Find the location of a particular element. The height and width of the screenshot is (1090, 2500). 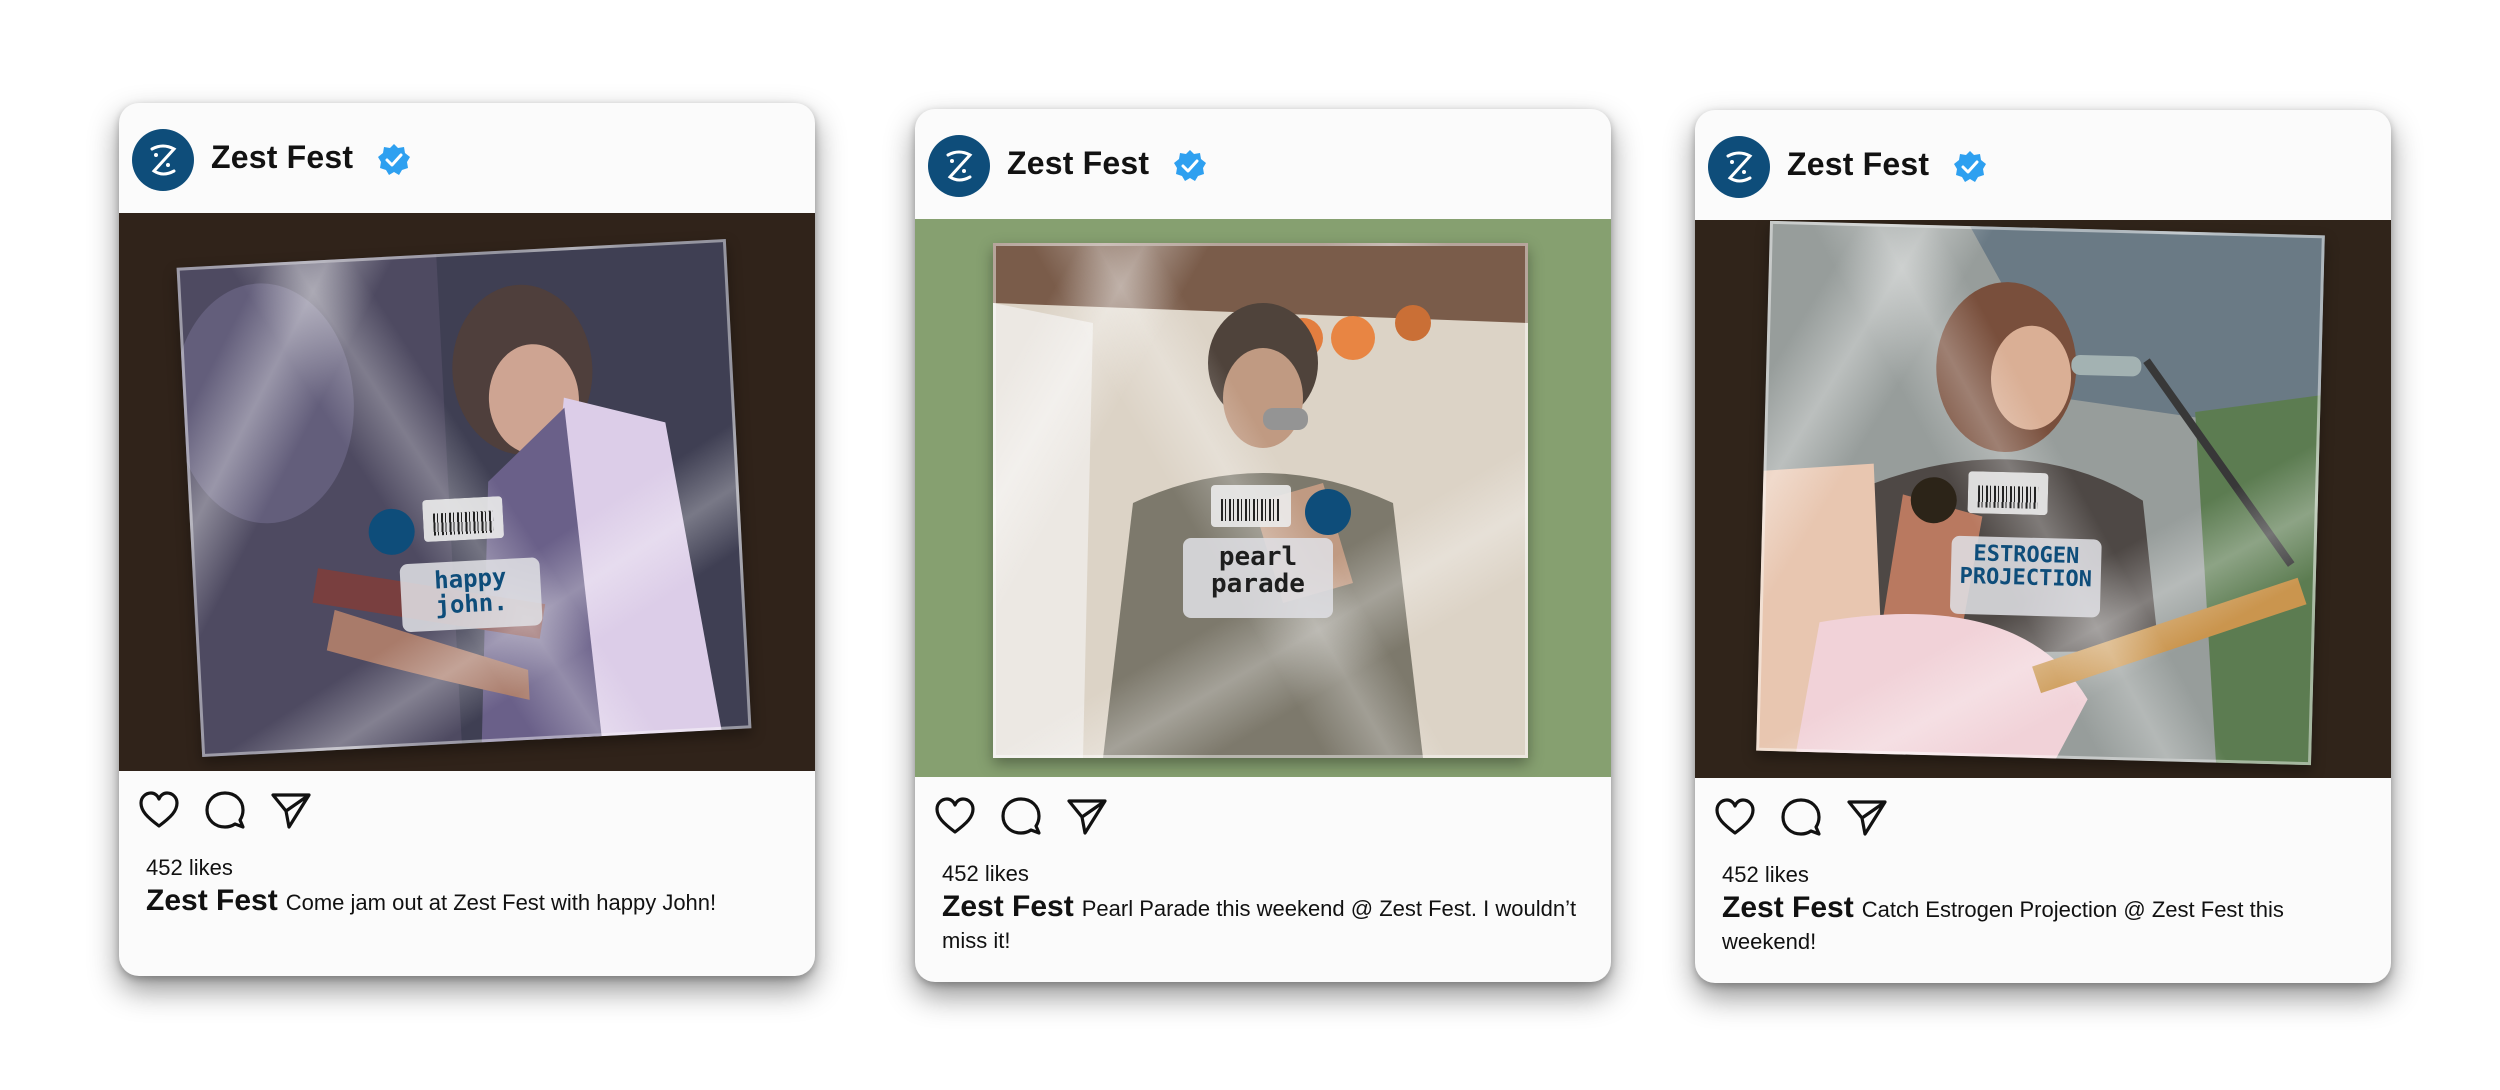

post-image: PEARL PARADE is located at coordinates (1263, 498).